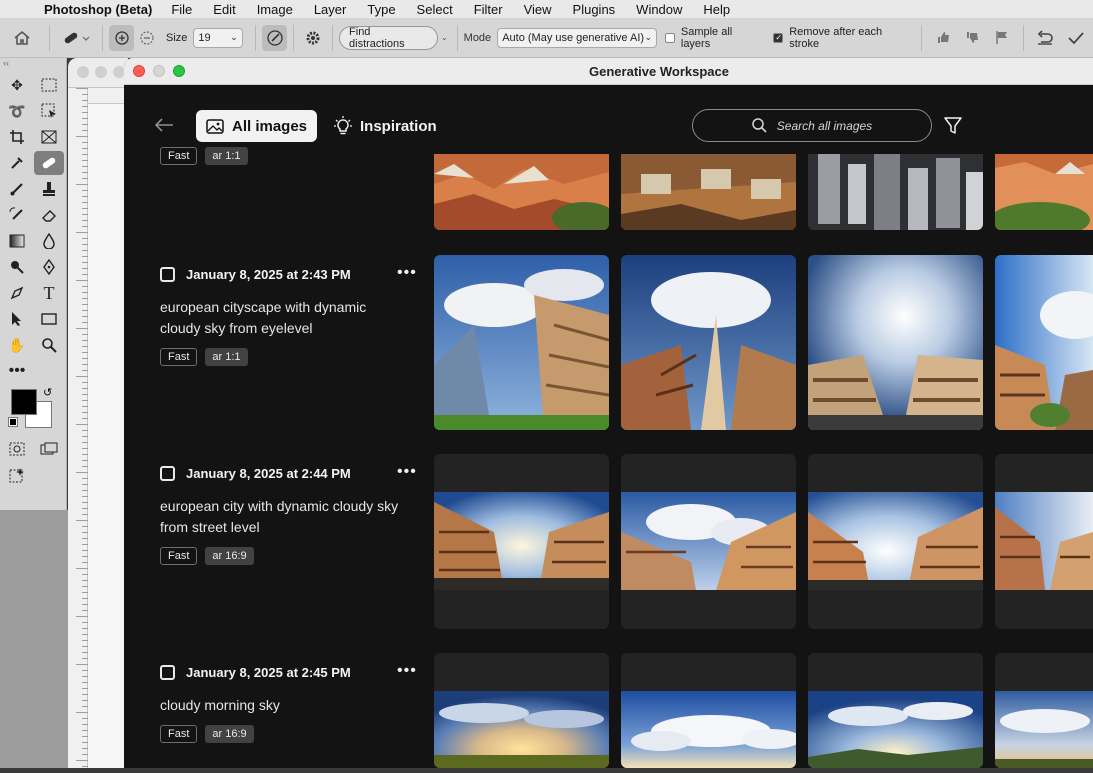 The image size is (1093, 773). What do you see at coordinates (714, 38) in the screenshot?
I see `sample-all-layers-checkbox: Sample all layers` at bounding box center [714, 38].